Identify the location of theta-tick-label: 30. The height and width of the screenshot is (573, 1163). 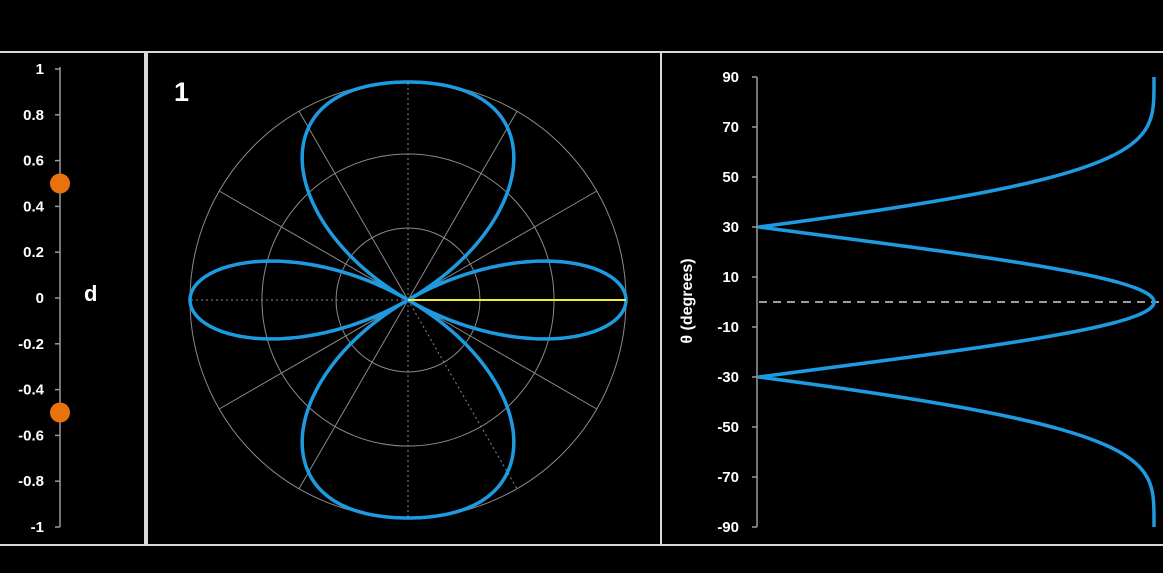
(730, 227).